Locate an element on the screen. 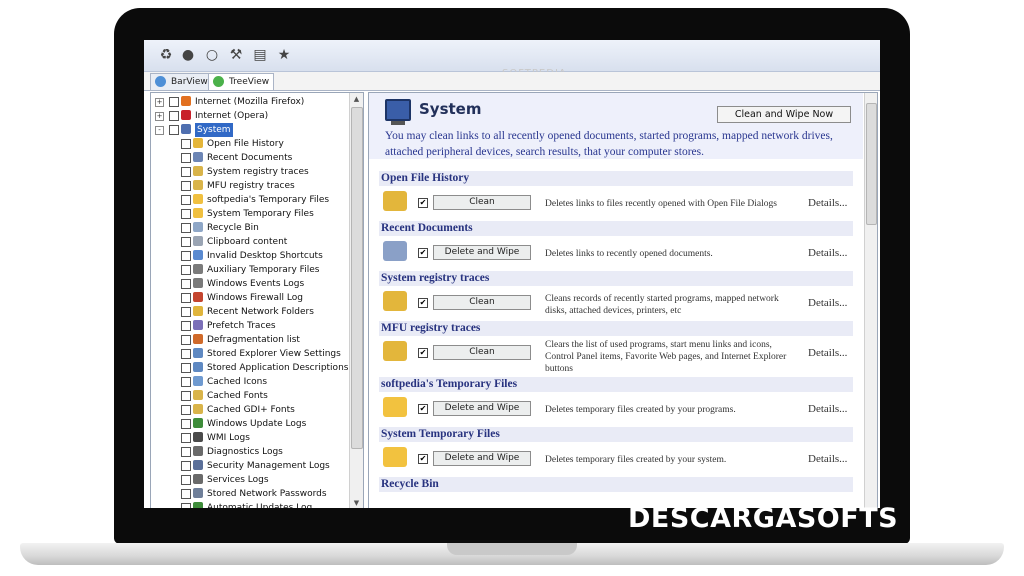 This screenshot has height=576, width=1024. lightbulb-icon: ● is located at coordinates (188, 55).